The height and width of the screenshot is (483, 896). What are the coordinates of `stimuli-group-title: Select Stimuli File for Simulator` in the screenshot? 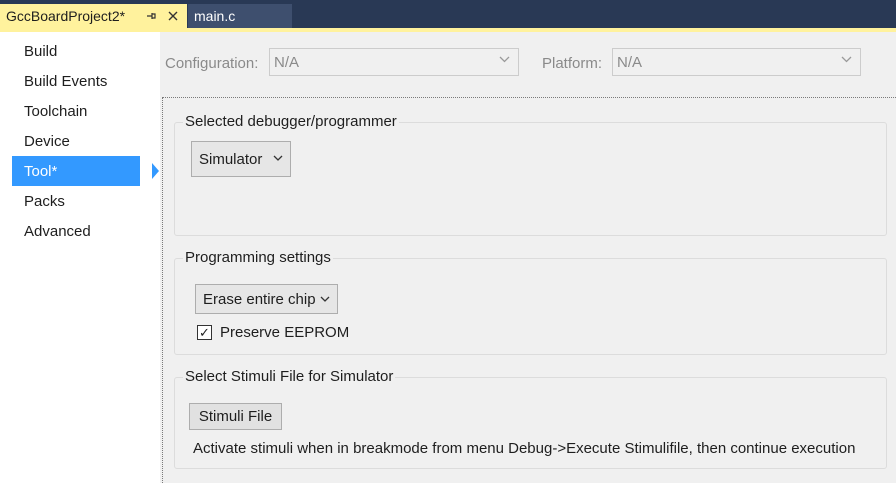 It's located at (289, 376).